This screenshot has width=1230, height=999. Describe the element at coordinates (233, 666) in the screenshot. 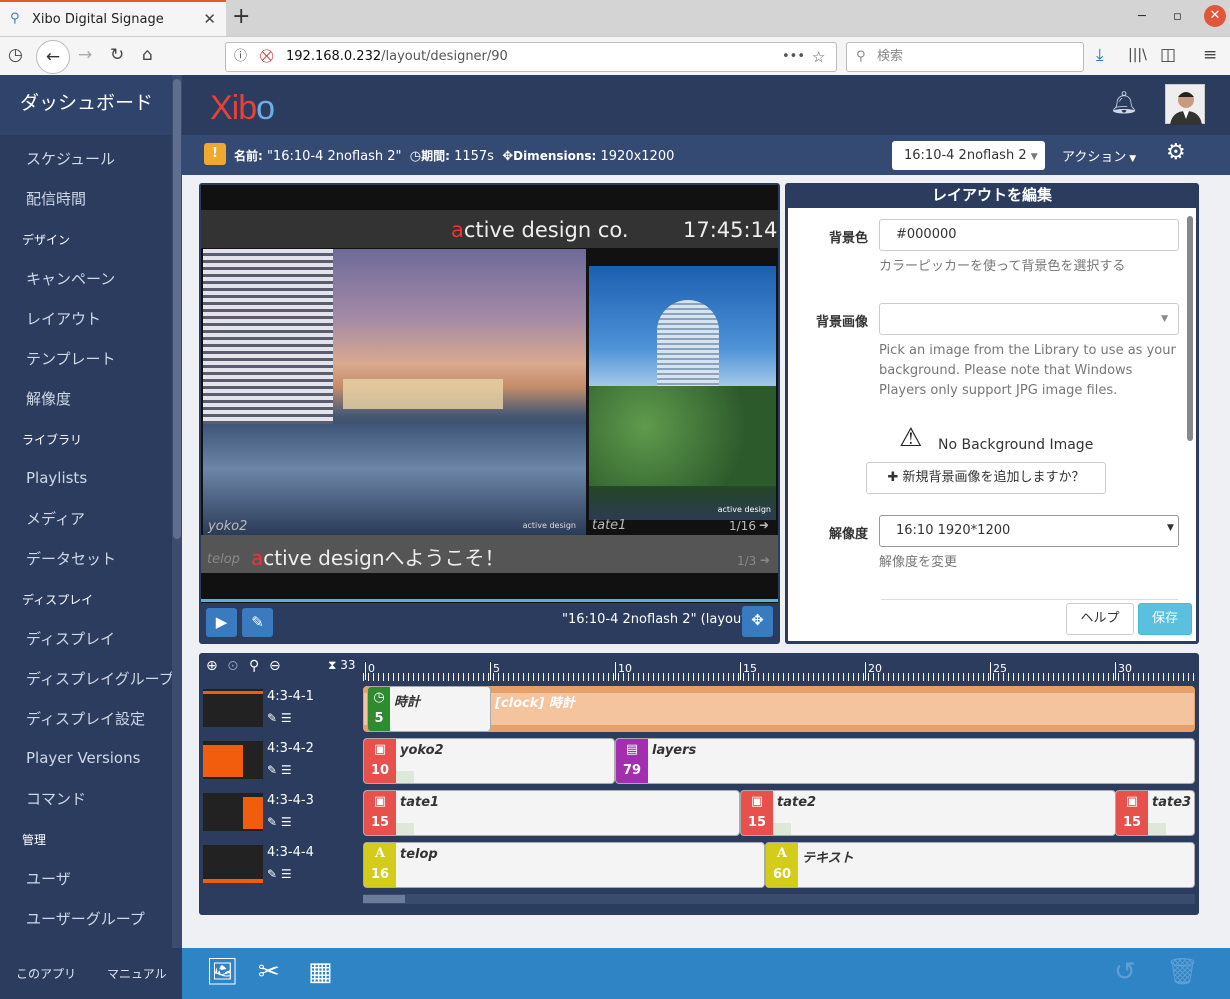

I see `zoom-reset-icon: ⊙` at that location.